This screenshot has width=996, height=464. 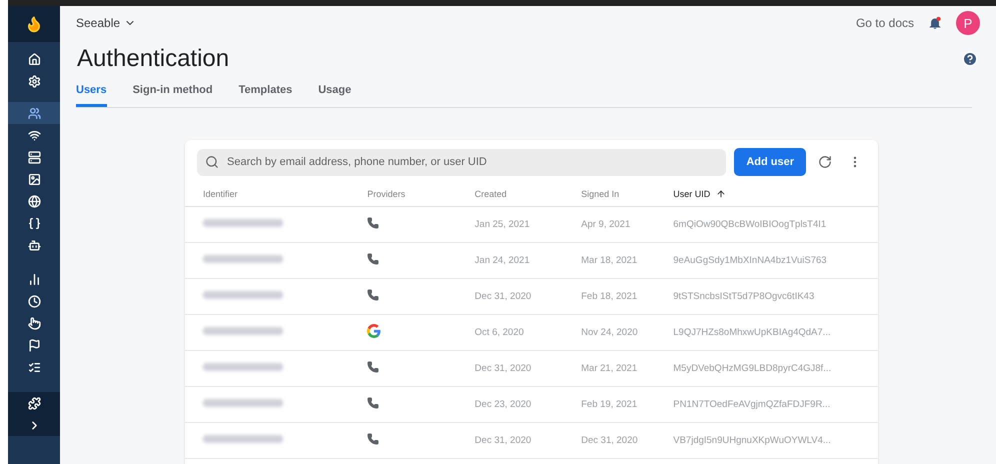 What do you see at coordinates (721, 194) in the screenshot?
I see `sort-arrow-icon` at bounding box center [721, 194].